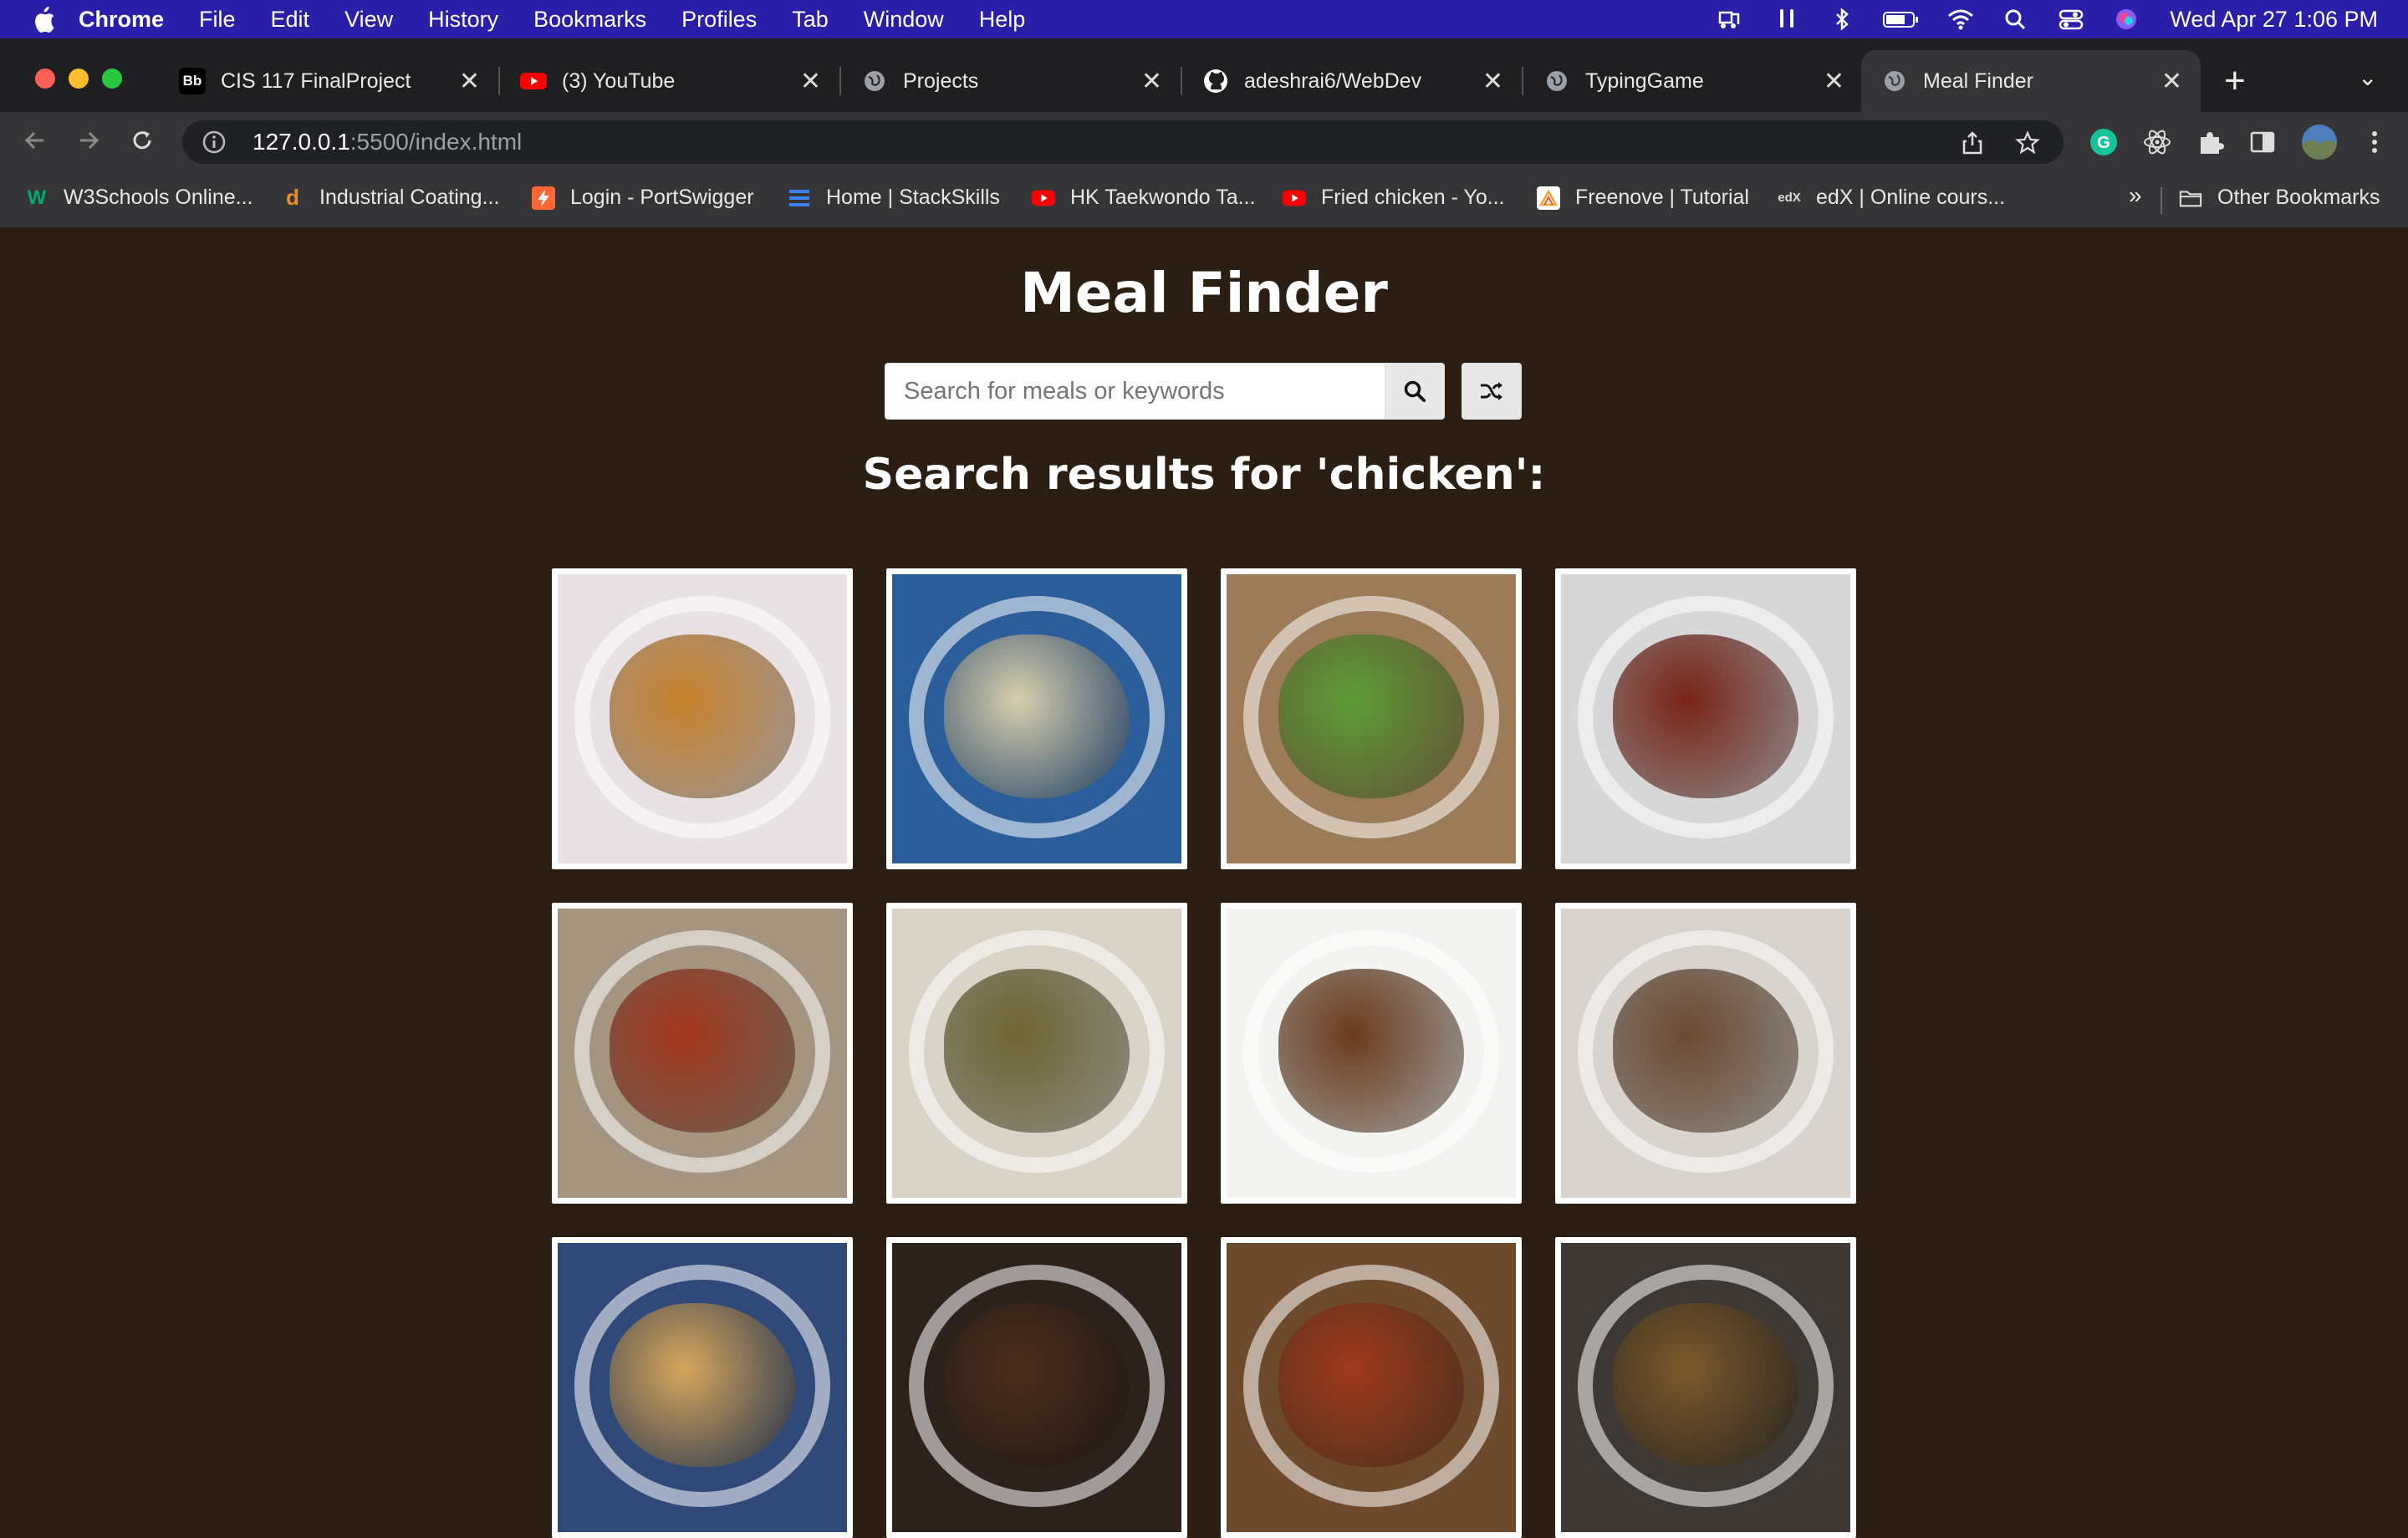 The height and width of the screenshot is (1538, 2408). Describe the element at coordinates (1123, 142) in the screenshot. I see `address-bar: 127.0.0.1:5500/index.html` at that location.